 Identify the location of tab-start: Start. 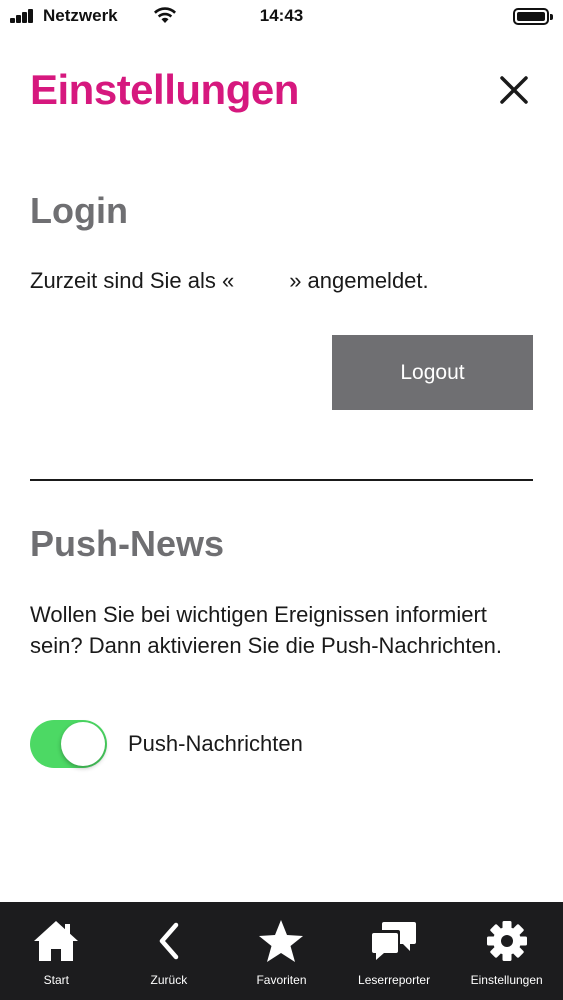
(56, 951).